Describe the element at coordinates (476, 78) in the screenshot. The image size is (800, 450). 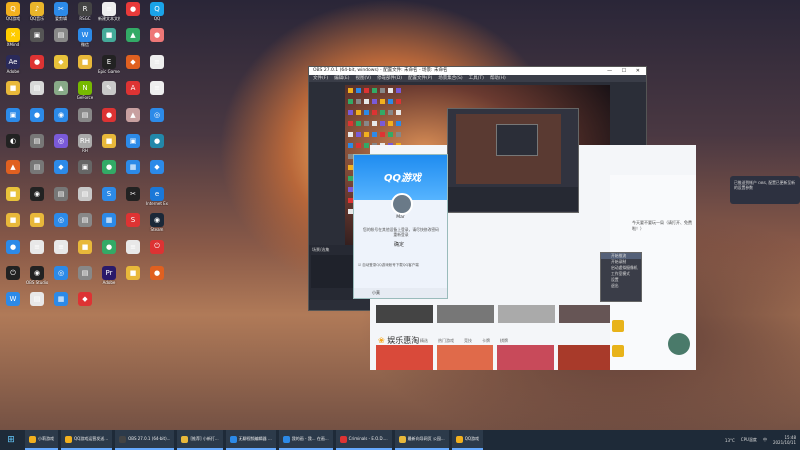
I see `menu-item: 工具(T)` at that location.